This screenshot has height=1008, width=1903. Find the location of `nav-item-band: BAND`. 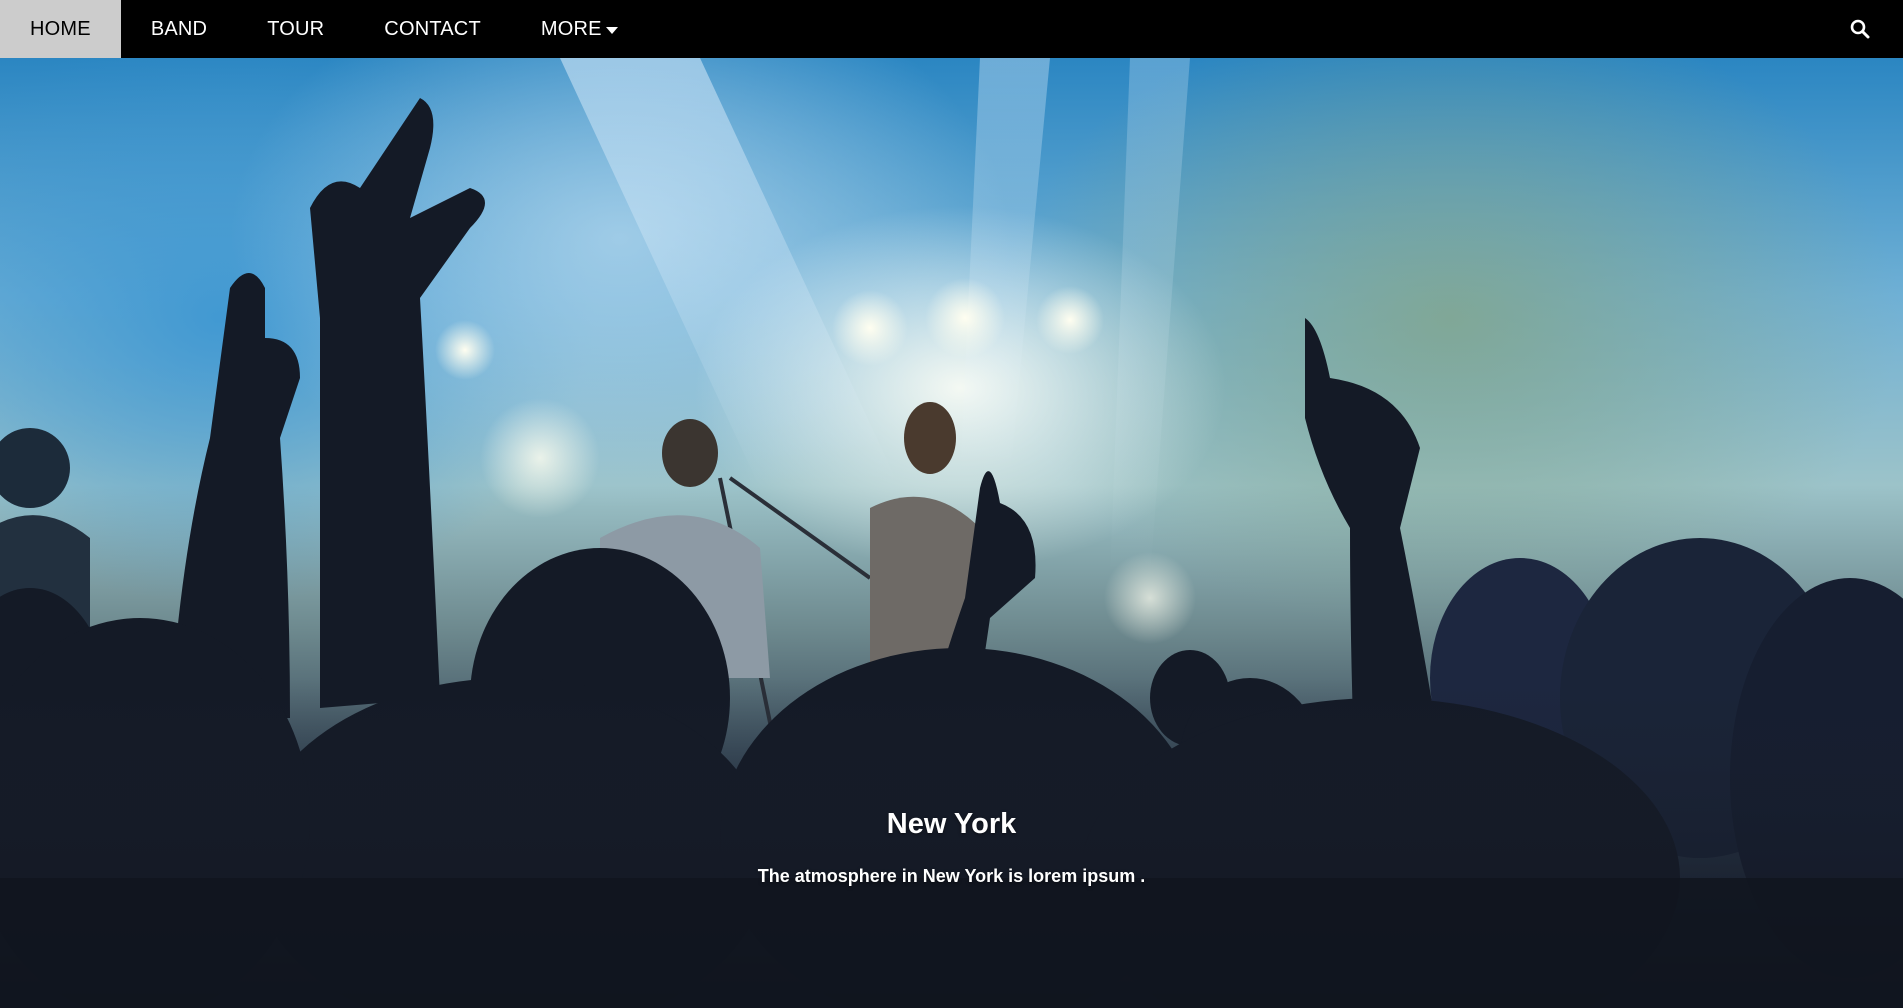

nav-item-band: BAND is located at coordinates (179, 29).